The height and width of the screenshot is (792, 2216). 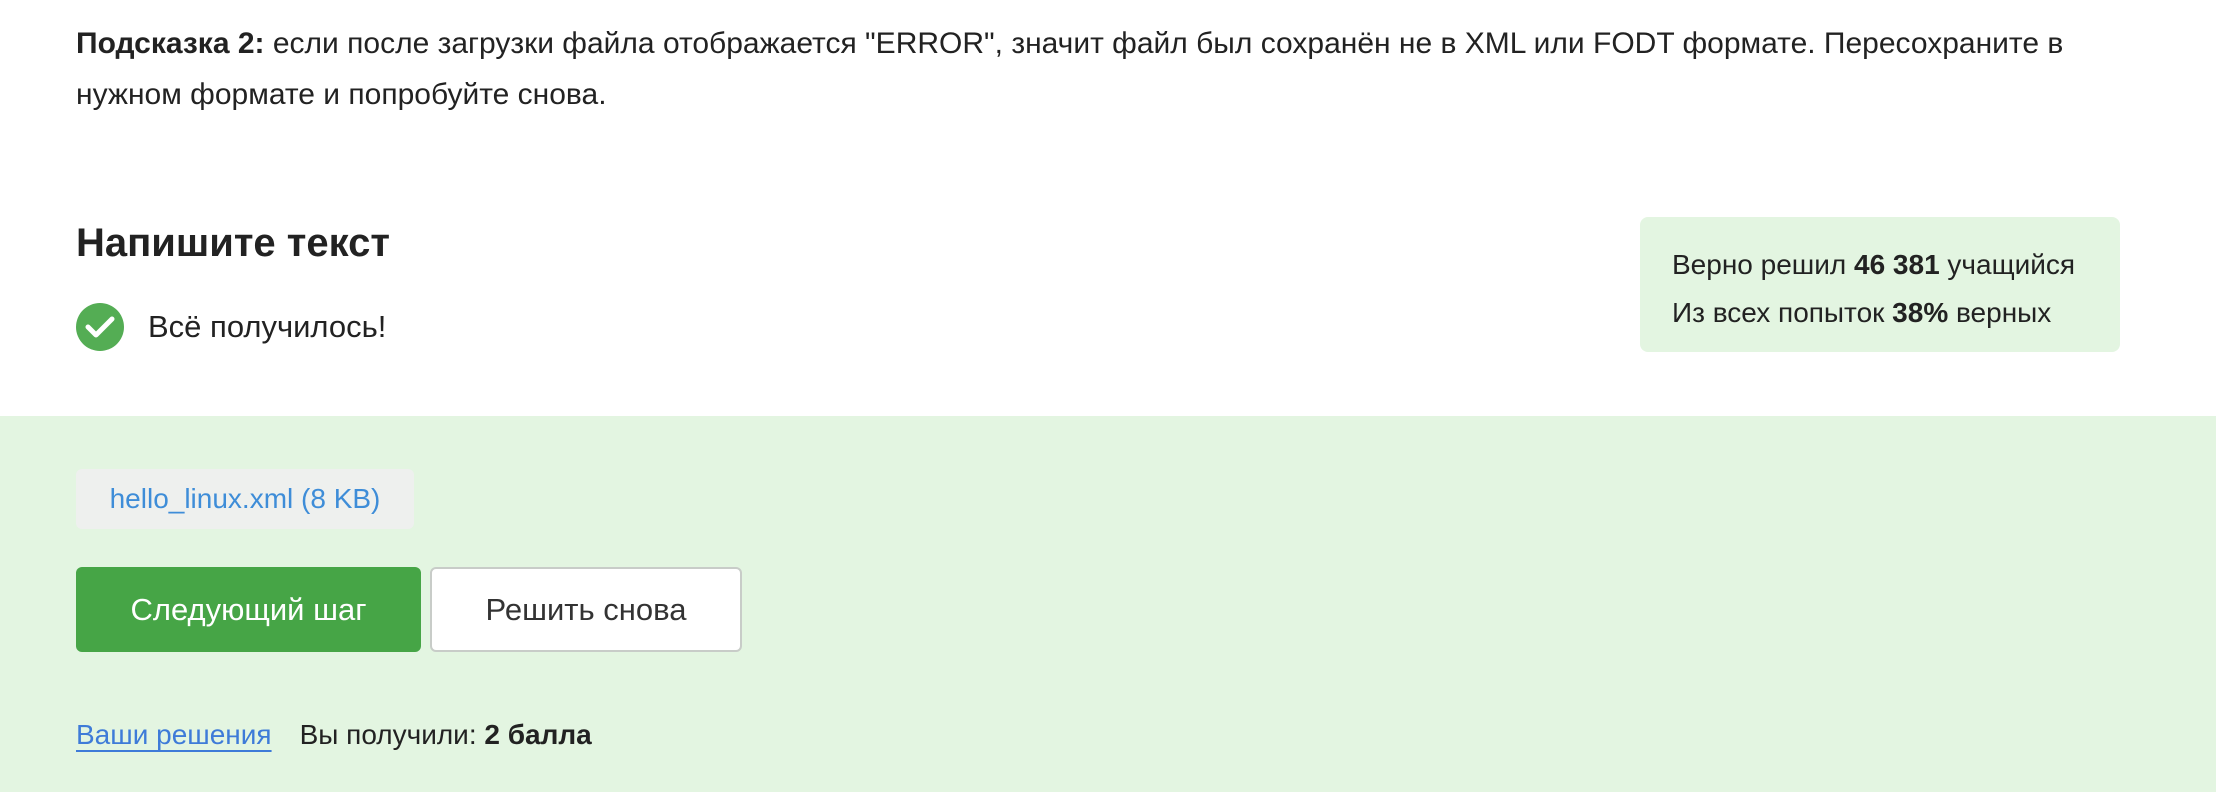 I want to click on your-solutions-link: Ваши решения, so click(x=174, y=735).